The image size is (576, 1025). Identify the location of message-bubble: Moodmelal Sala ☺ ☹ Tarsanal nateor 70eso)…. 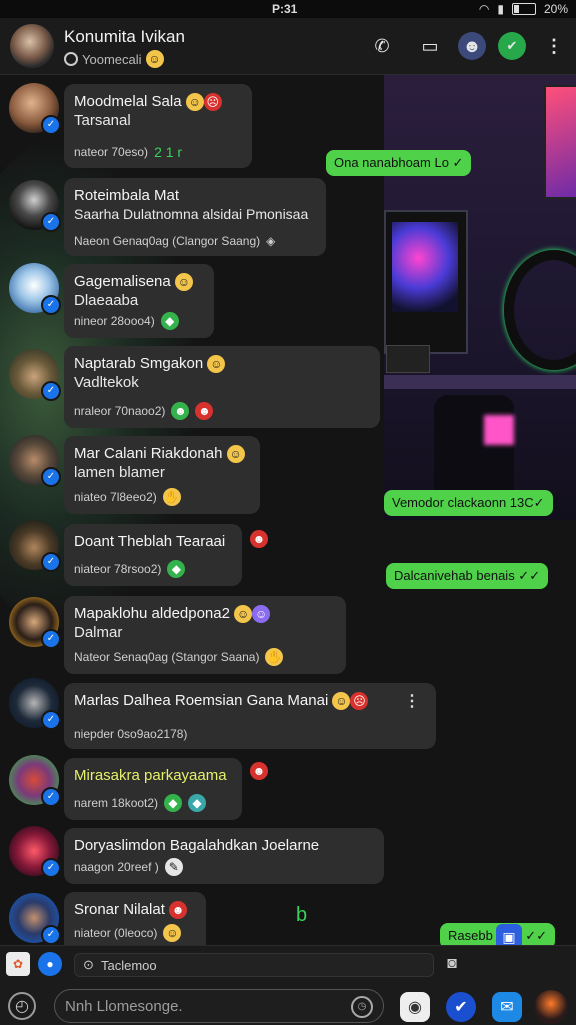
(158, 126).